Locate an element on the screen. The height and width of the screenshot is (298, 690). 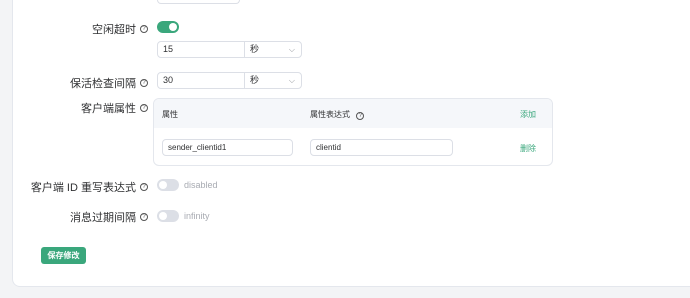
idle-timeout-switch is located at coordinates (168, 27).